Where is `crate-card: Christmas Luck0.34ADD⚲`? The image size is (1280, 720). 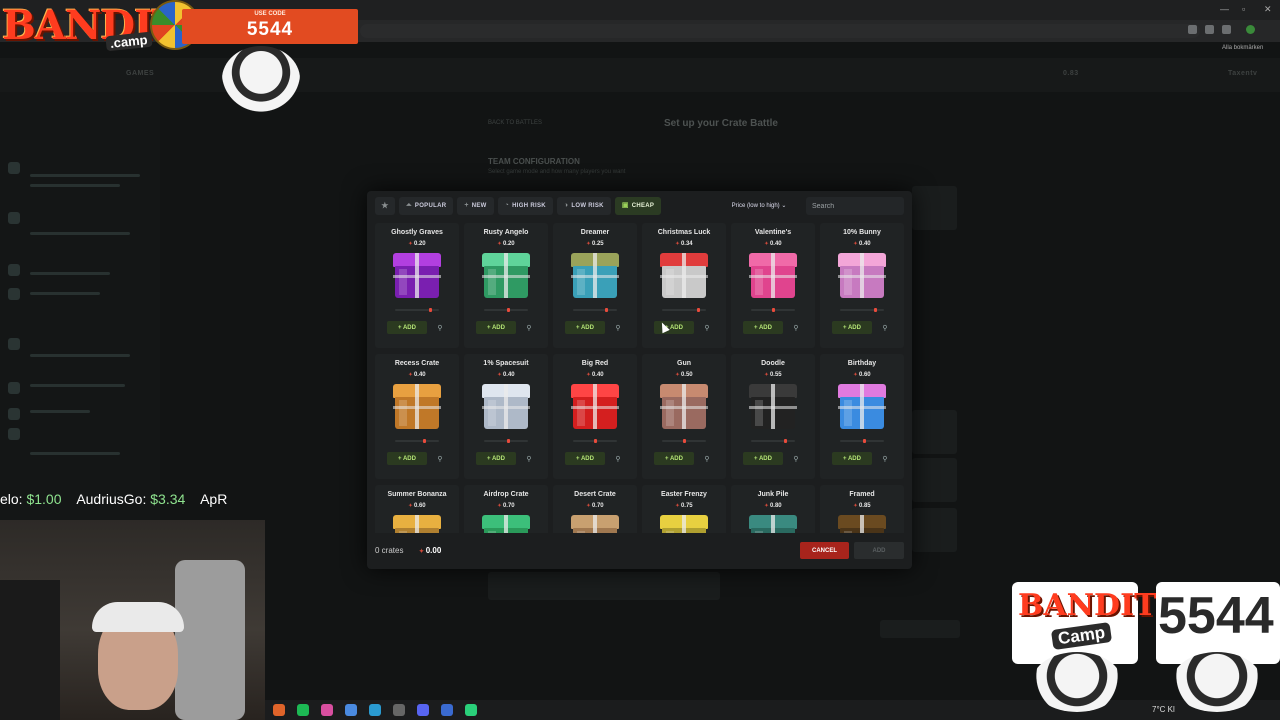
crate-card: Christmas Luck0.34ADD⚲ is located at coordinates (684, 285).